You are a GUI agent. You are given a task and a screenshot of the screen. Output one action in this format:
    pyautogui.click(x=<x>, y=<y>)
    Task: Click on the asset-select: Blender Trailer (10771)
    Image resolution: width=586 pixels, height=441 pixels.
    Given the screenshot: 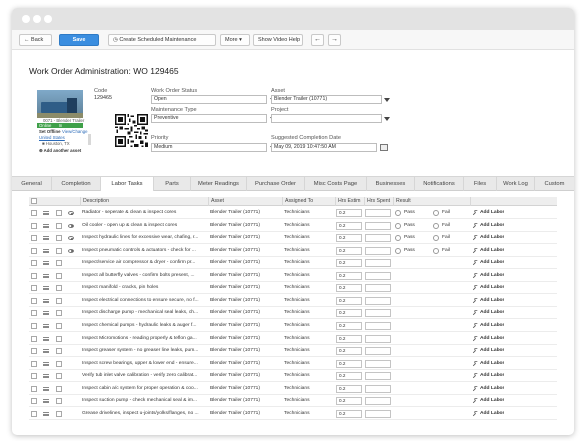 What is the action you would take?
    pyautogui.click(x=326, y=99)
    